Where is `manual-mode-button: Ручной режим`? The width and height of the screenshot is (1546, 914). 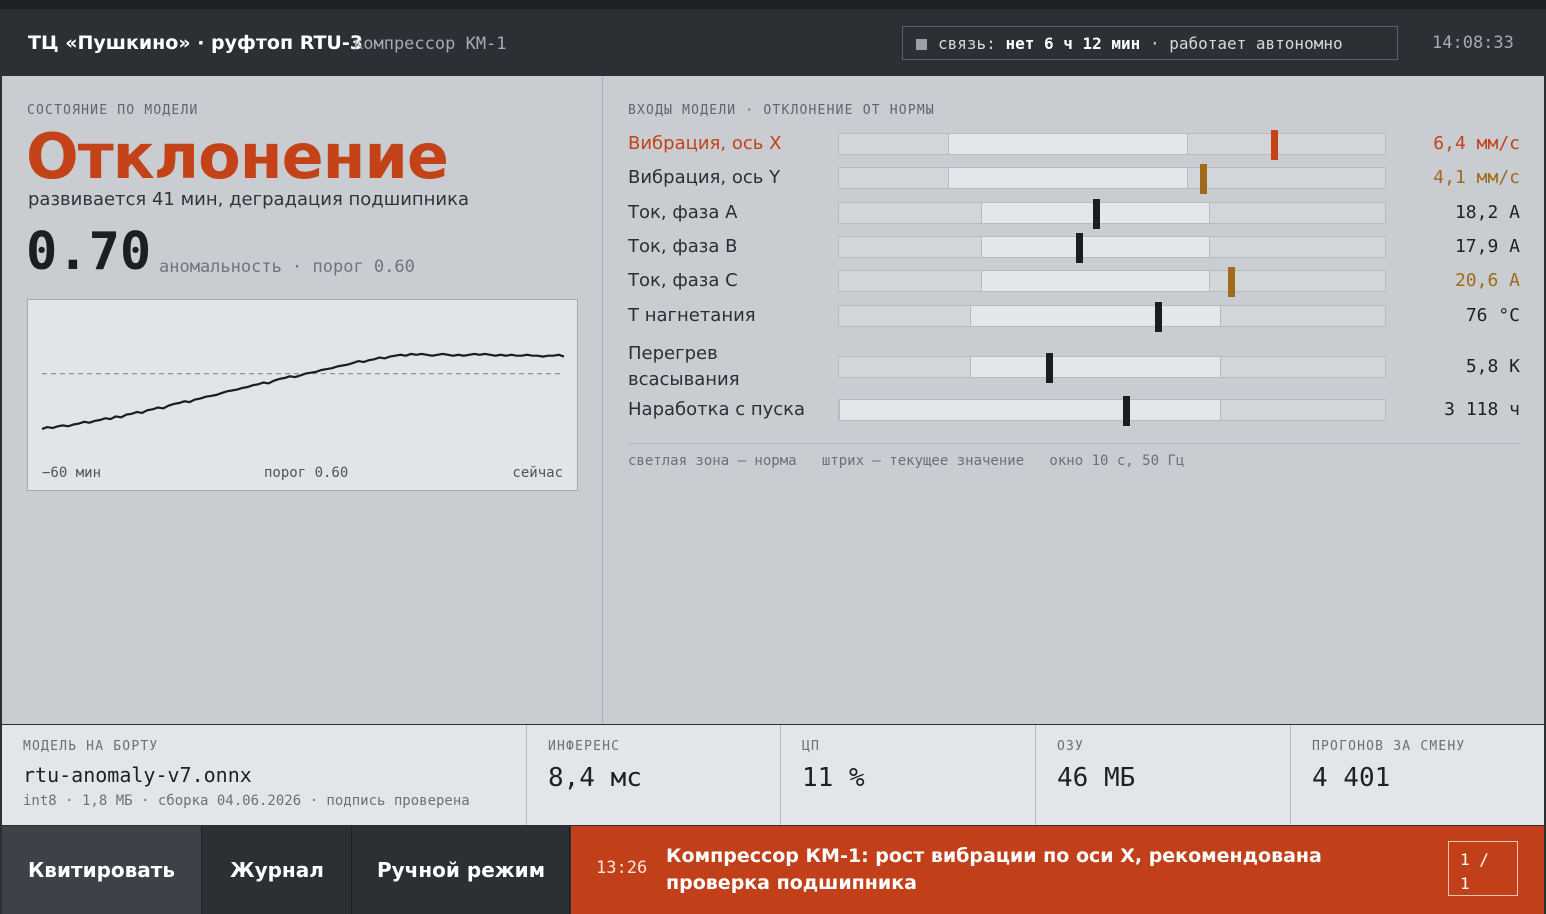 manual-mode-button: Ручной режим is located at coordinates (461, 870).